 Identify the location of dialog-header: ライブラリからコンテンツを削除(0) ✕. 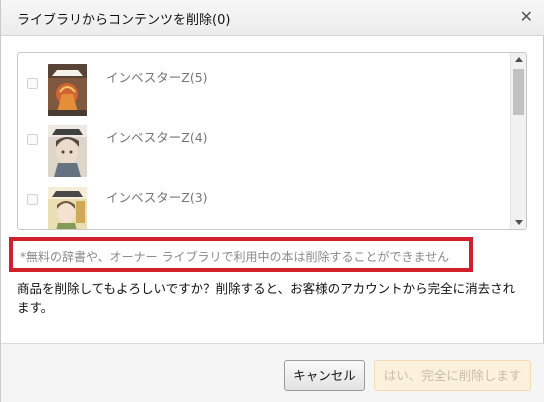
(272, 18).